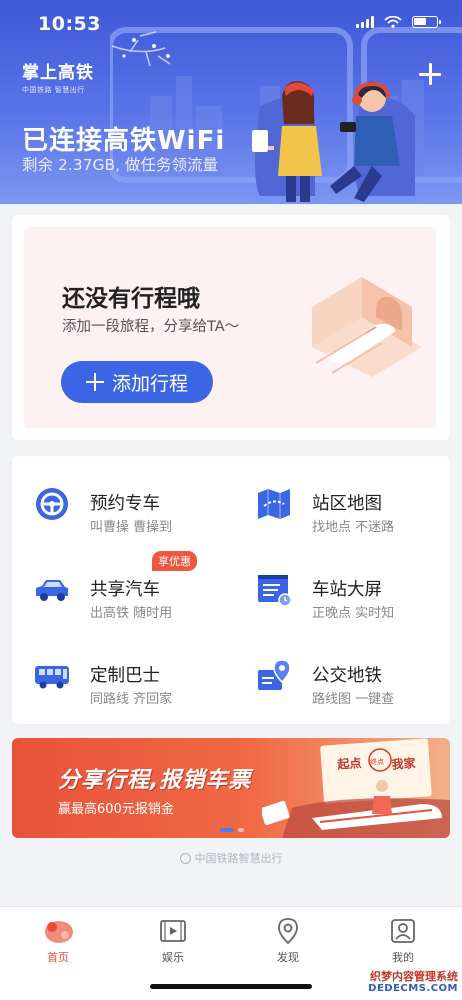 The height and width of the screenshot is (1000, 462). What do you see at coordinates (288, 957) in the screenshot?
I see `tab-label: 发现` at bounding box center [288, 957].